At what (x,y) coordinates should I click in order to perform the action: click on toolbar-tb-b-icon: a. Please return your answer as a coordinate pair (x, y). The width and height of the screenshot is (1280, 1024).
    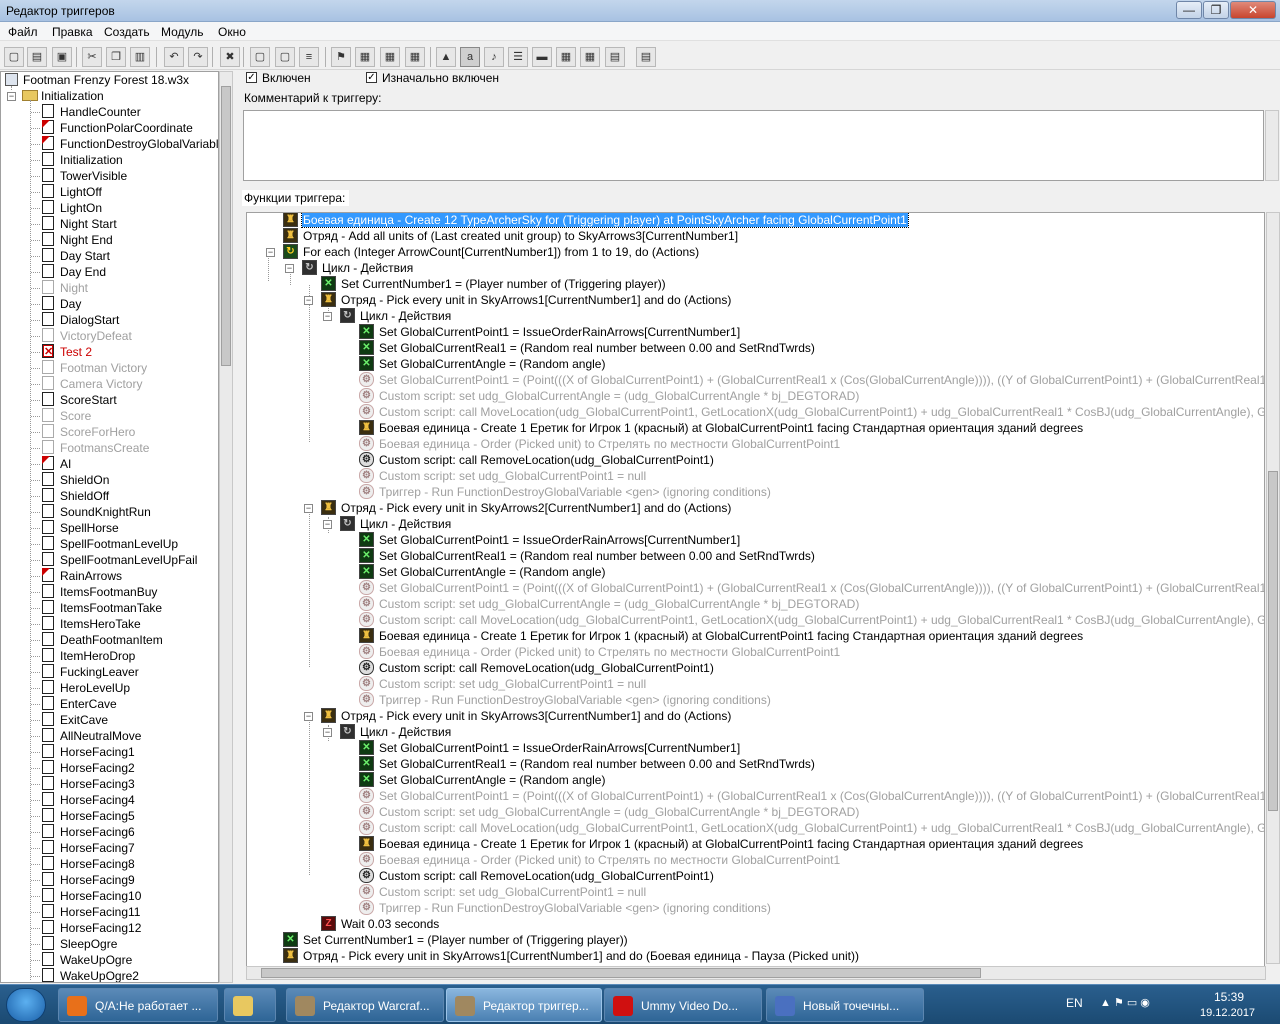
    Looking at the image, I should click on (470, 57).